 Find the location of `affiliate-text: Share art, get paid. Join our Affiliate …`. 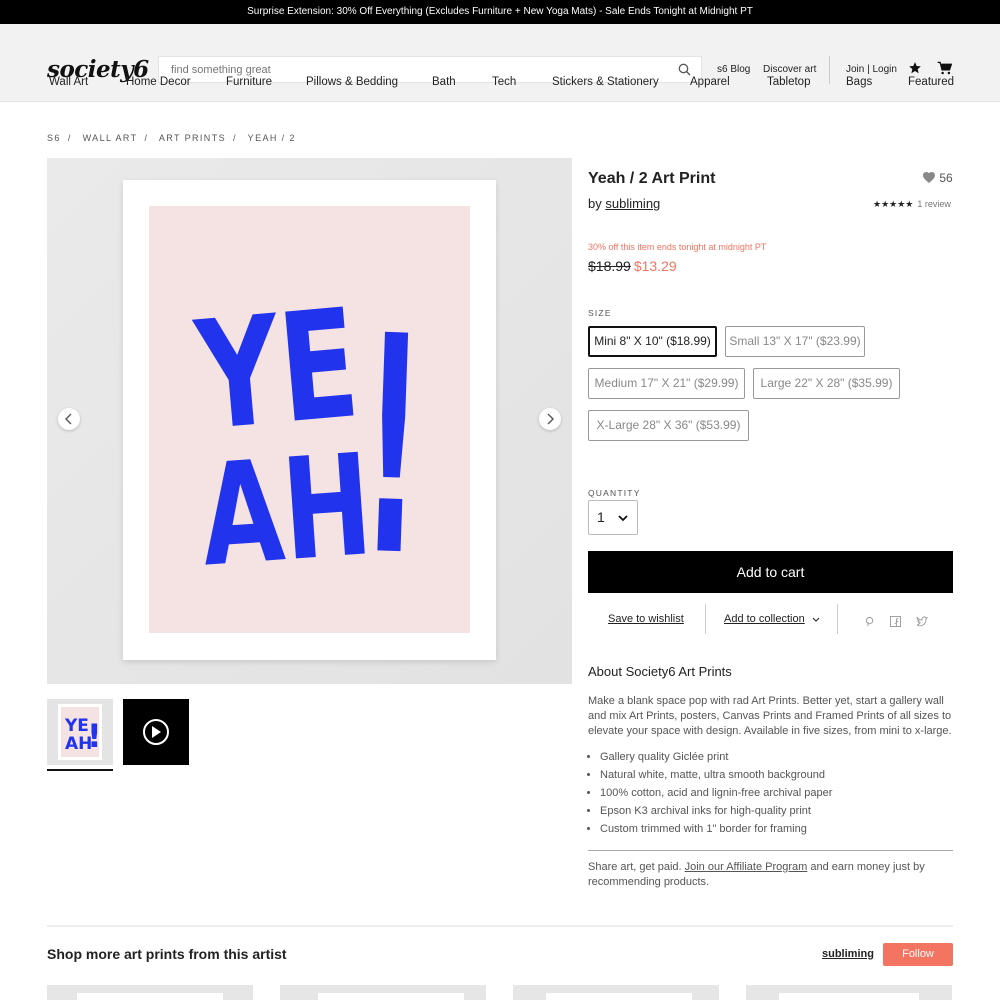

affiliate-text: Share art, get paid. Join our Affiliate … is located at coordinates (770, 875).